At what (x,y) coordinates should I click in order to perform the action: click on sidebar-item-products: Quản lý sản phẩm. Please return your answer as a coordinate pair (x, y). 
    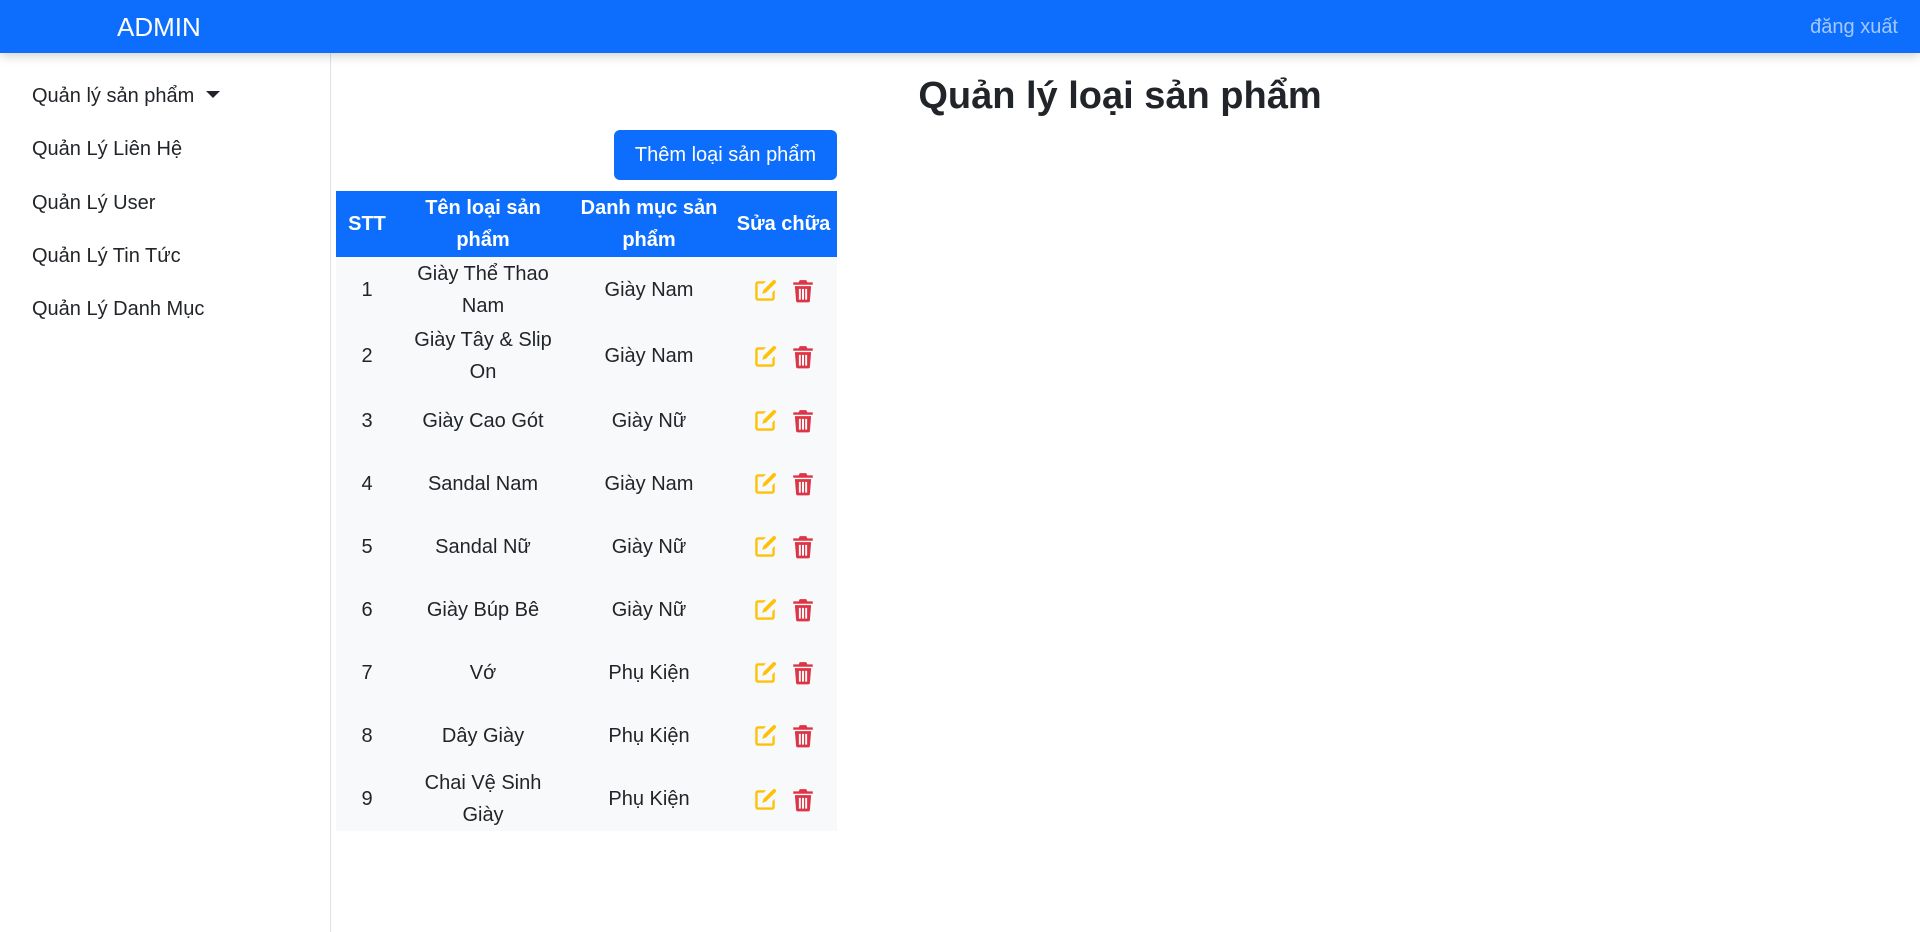
    Looking at the image, I should click on (126, 96).